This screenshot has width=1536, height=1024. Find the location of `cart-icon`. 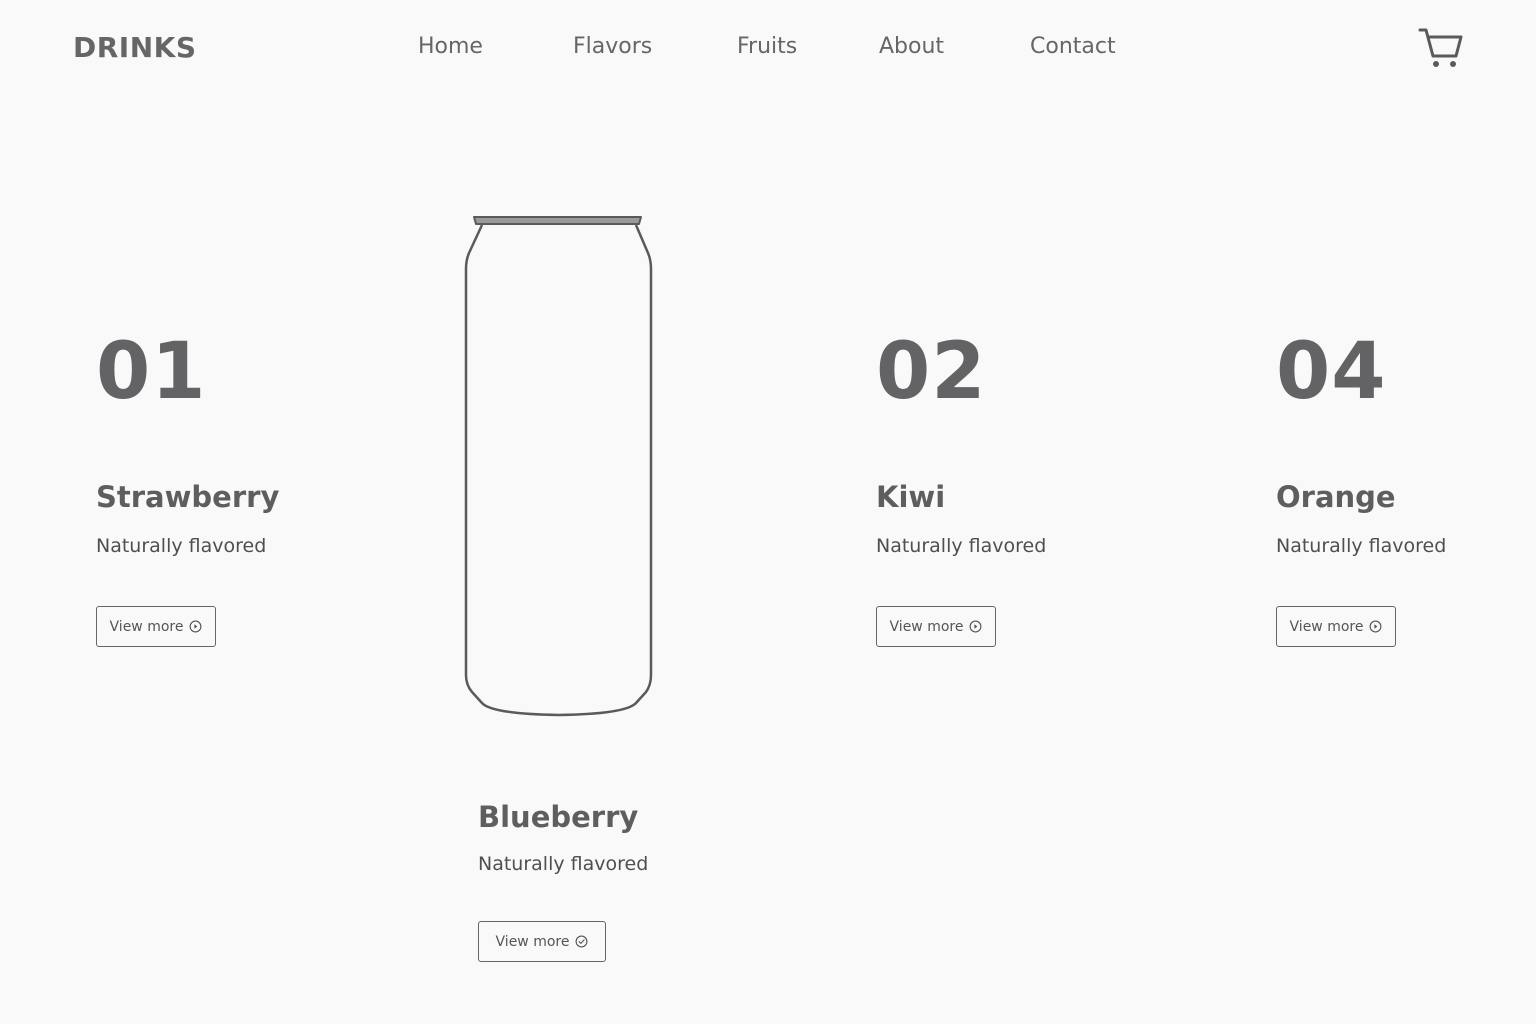

cart-icon is located at coordinates (1440, 47).